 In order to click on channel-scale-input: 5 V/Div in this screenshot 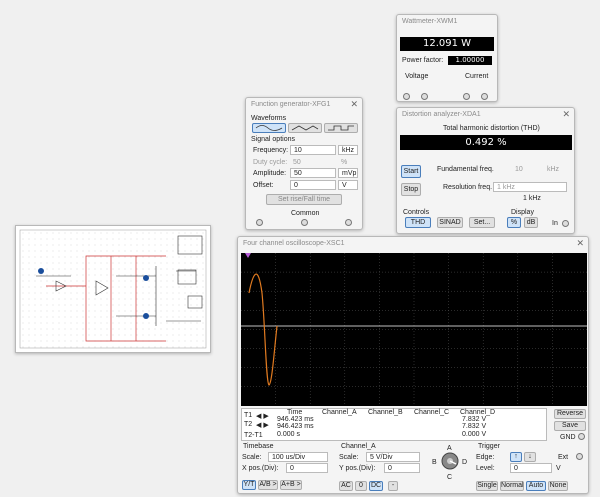, I will do `click(393, 457)`.